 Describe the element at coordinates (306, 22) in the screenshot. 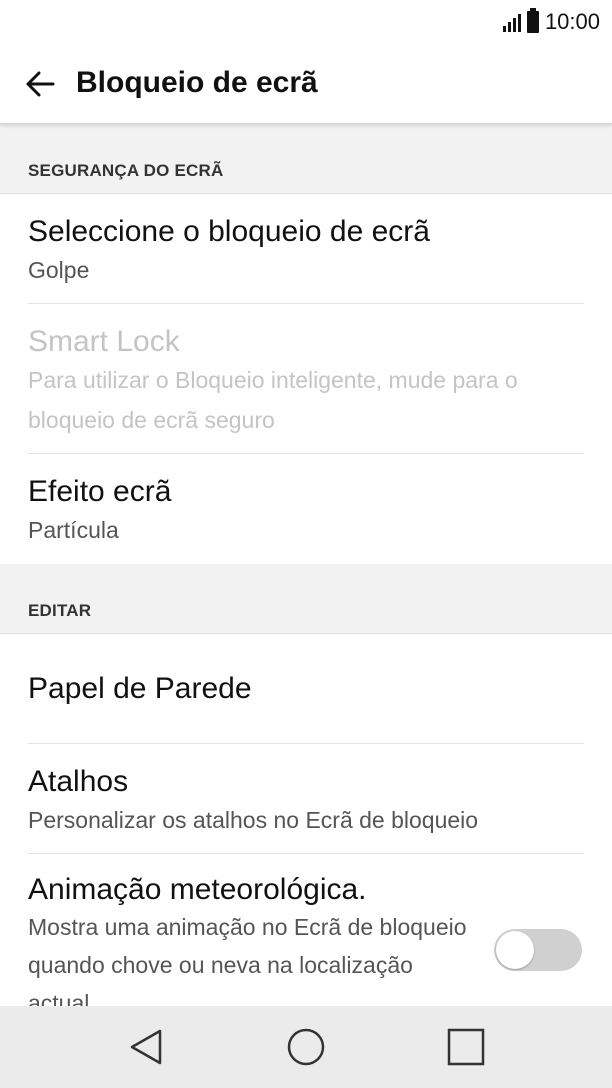

I see `status-bar: 10:00` at that location.